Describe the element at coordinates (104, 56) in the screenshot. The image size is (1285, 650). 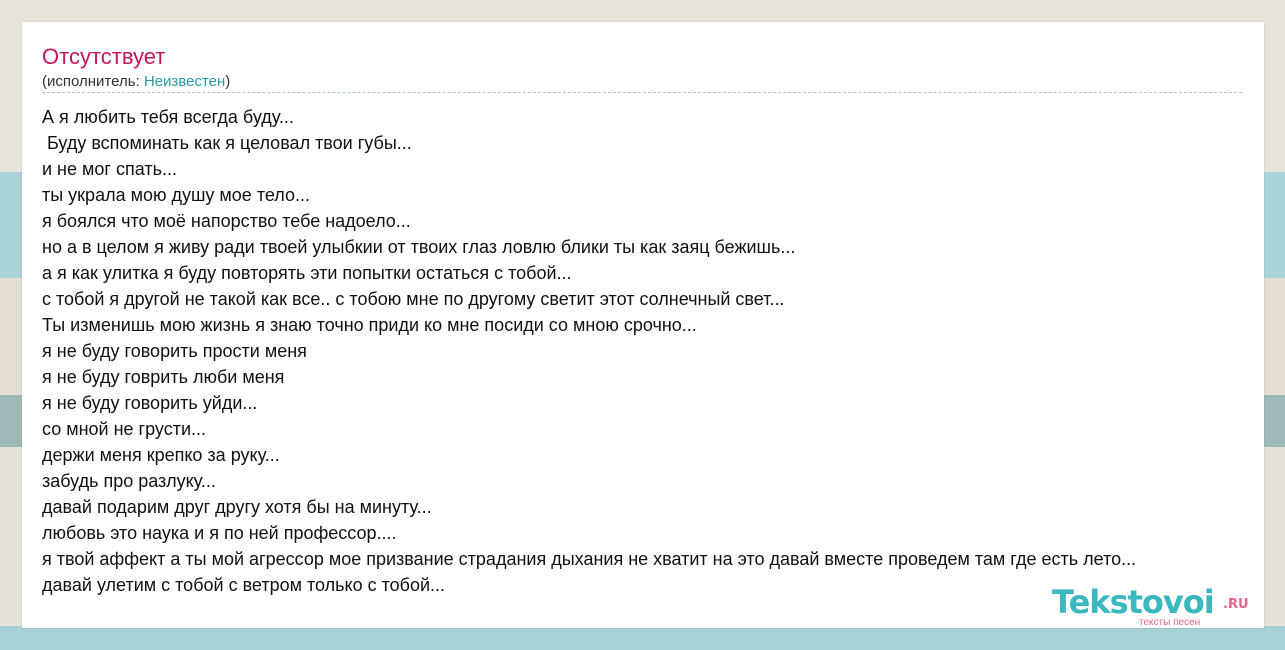
I see `song-title: Отсутствует` at that location.